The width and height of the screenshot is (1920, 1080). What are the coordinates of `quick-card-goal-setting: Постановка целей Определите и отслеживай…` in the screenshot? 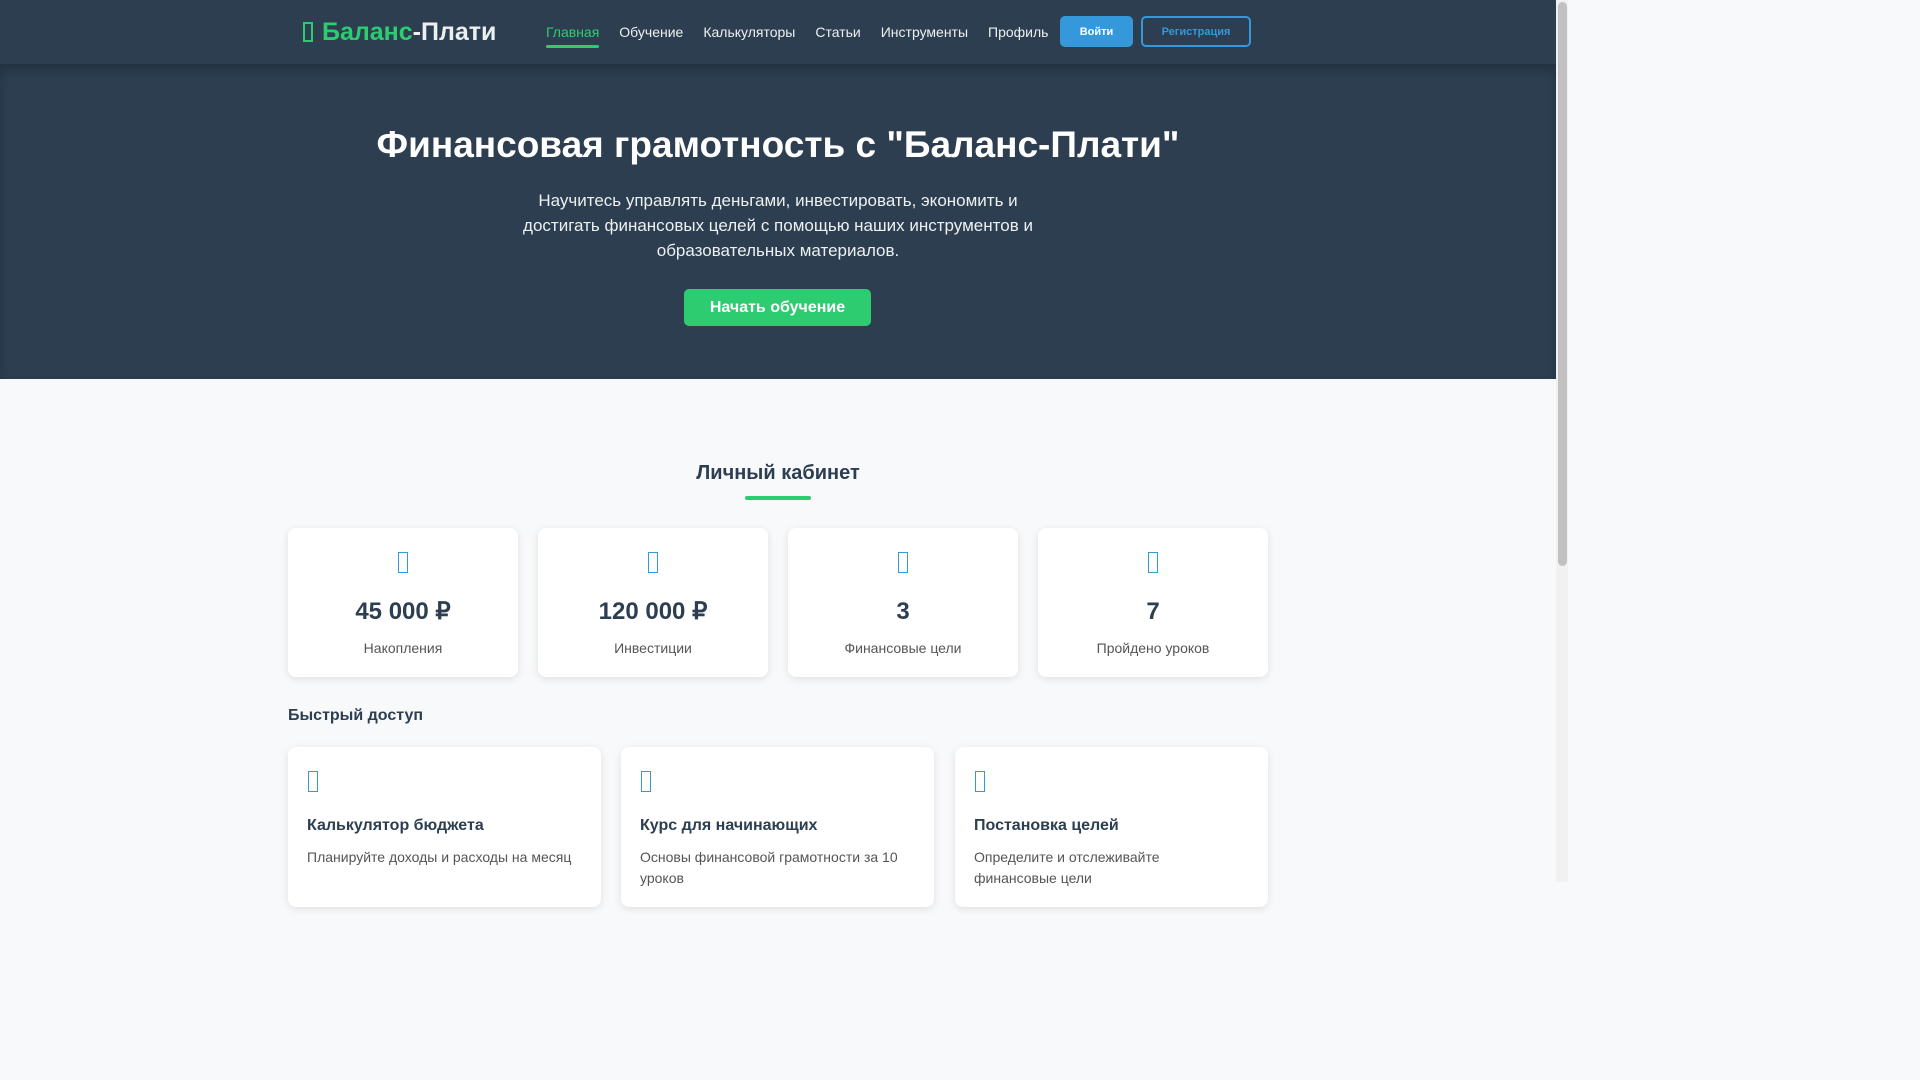 It's located at (1111, 827).